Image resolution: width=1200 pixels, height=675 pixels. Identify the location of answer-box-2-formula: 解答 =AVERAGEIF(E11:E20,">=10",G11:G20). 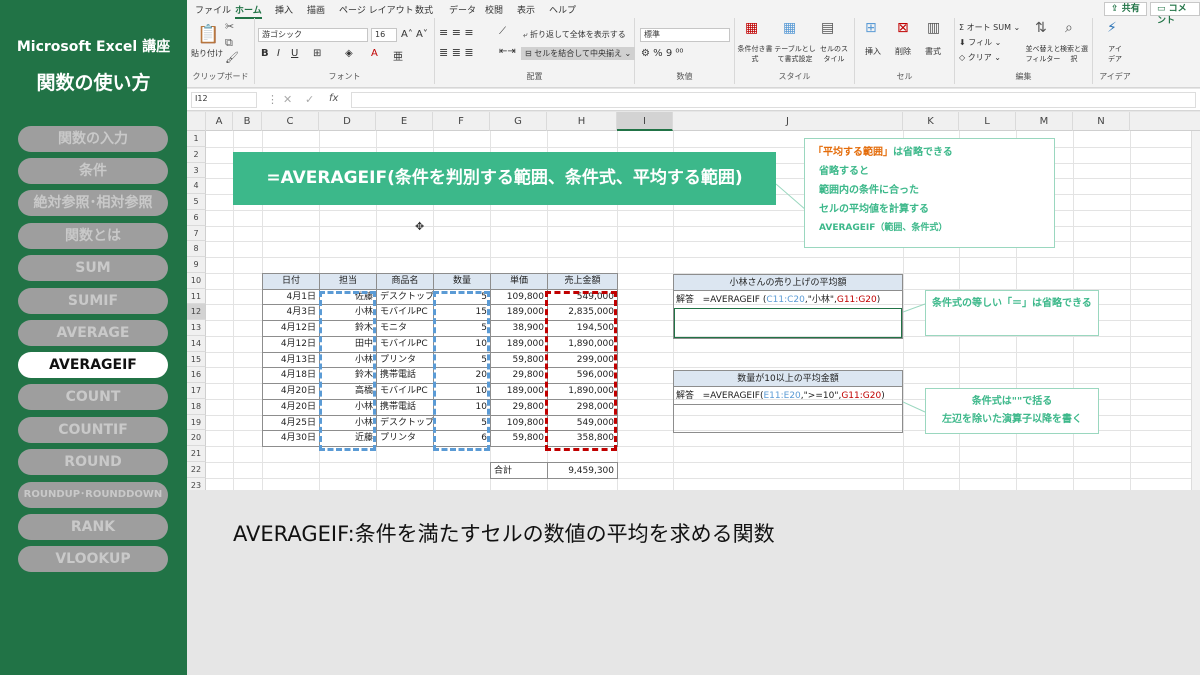
(780, 396).